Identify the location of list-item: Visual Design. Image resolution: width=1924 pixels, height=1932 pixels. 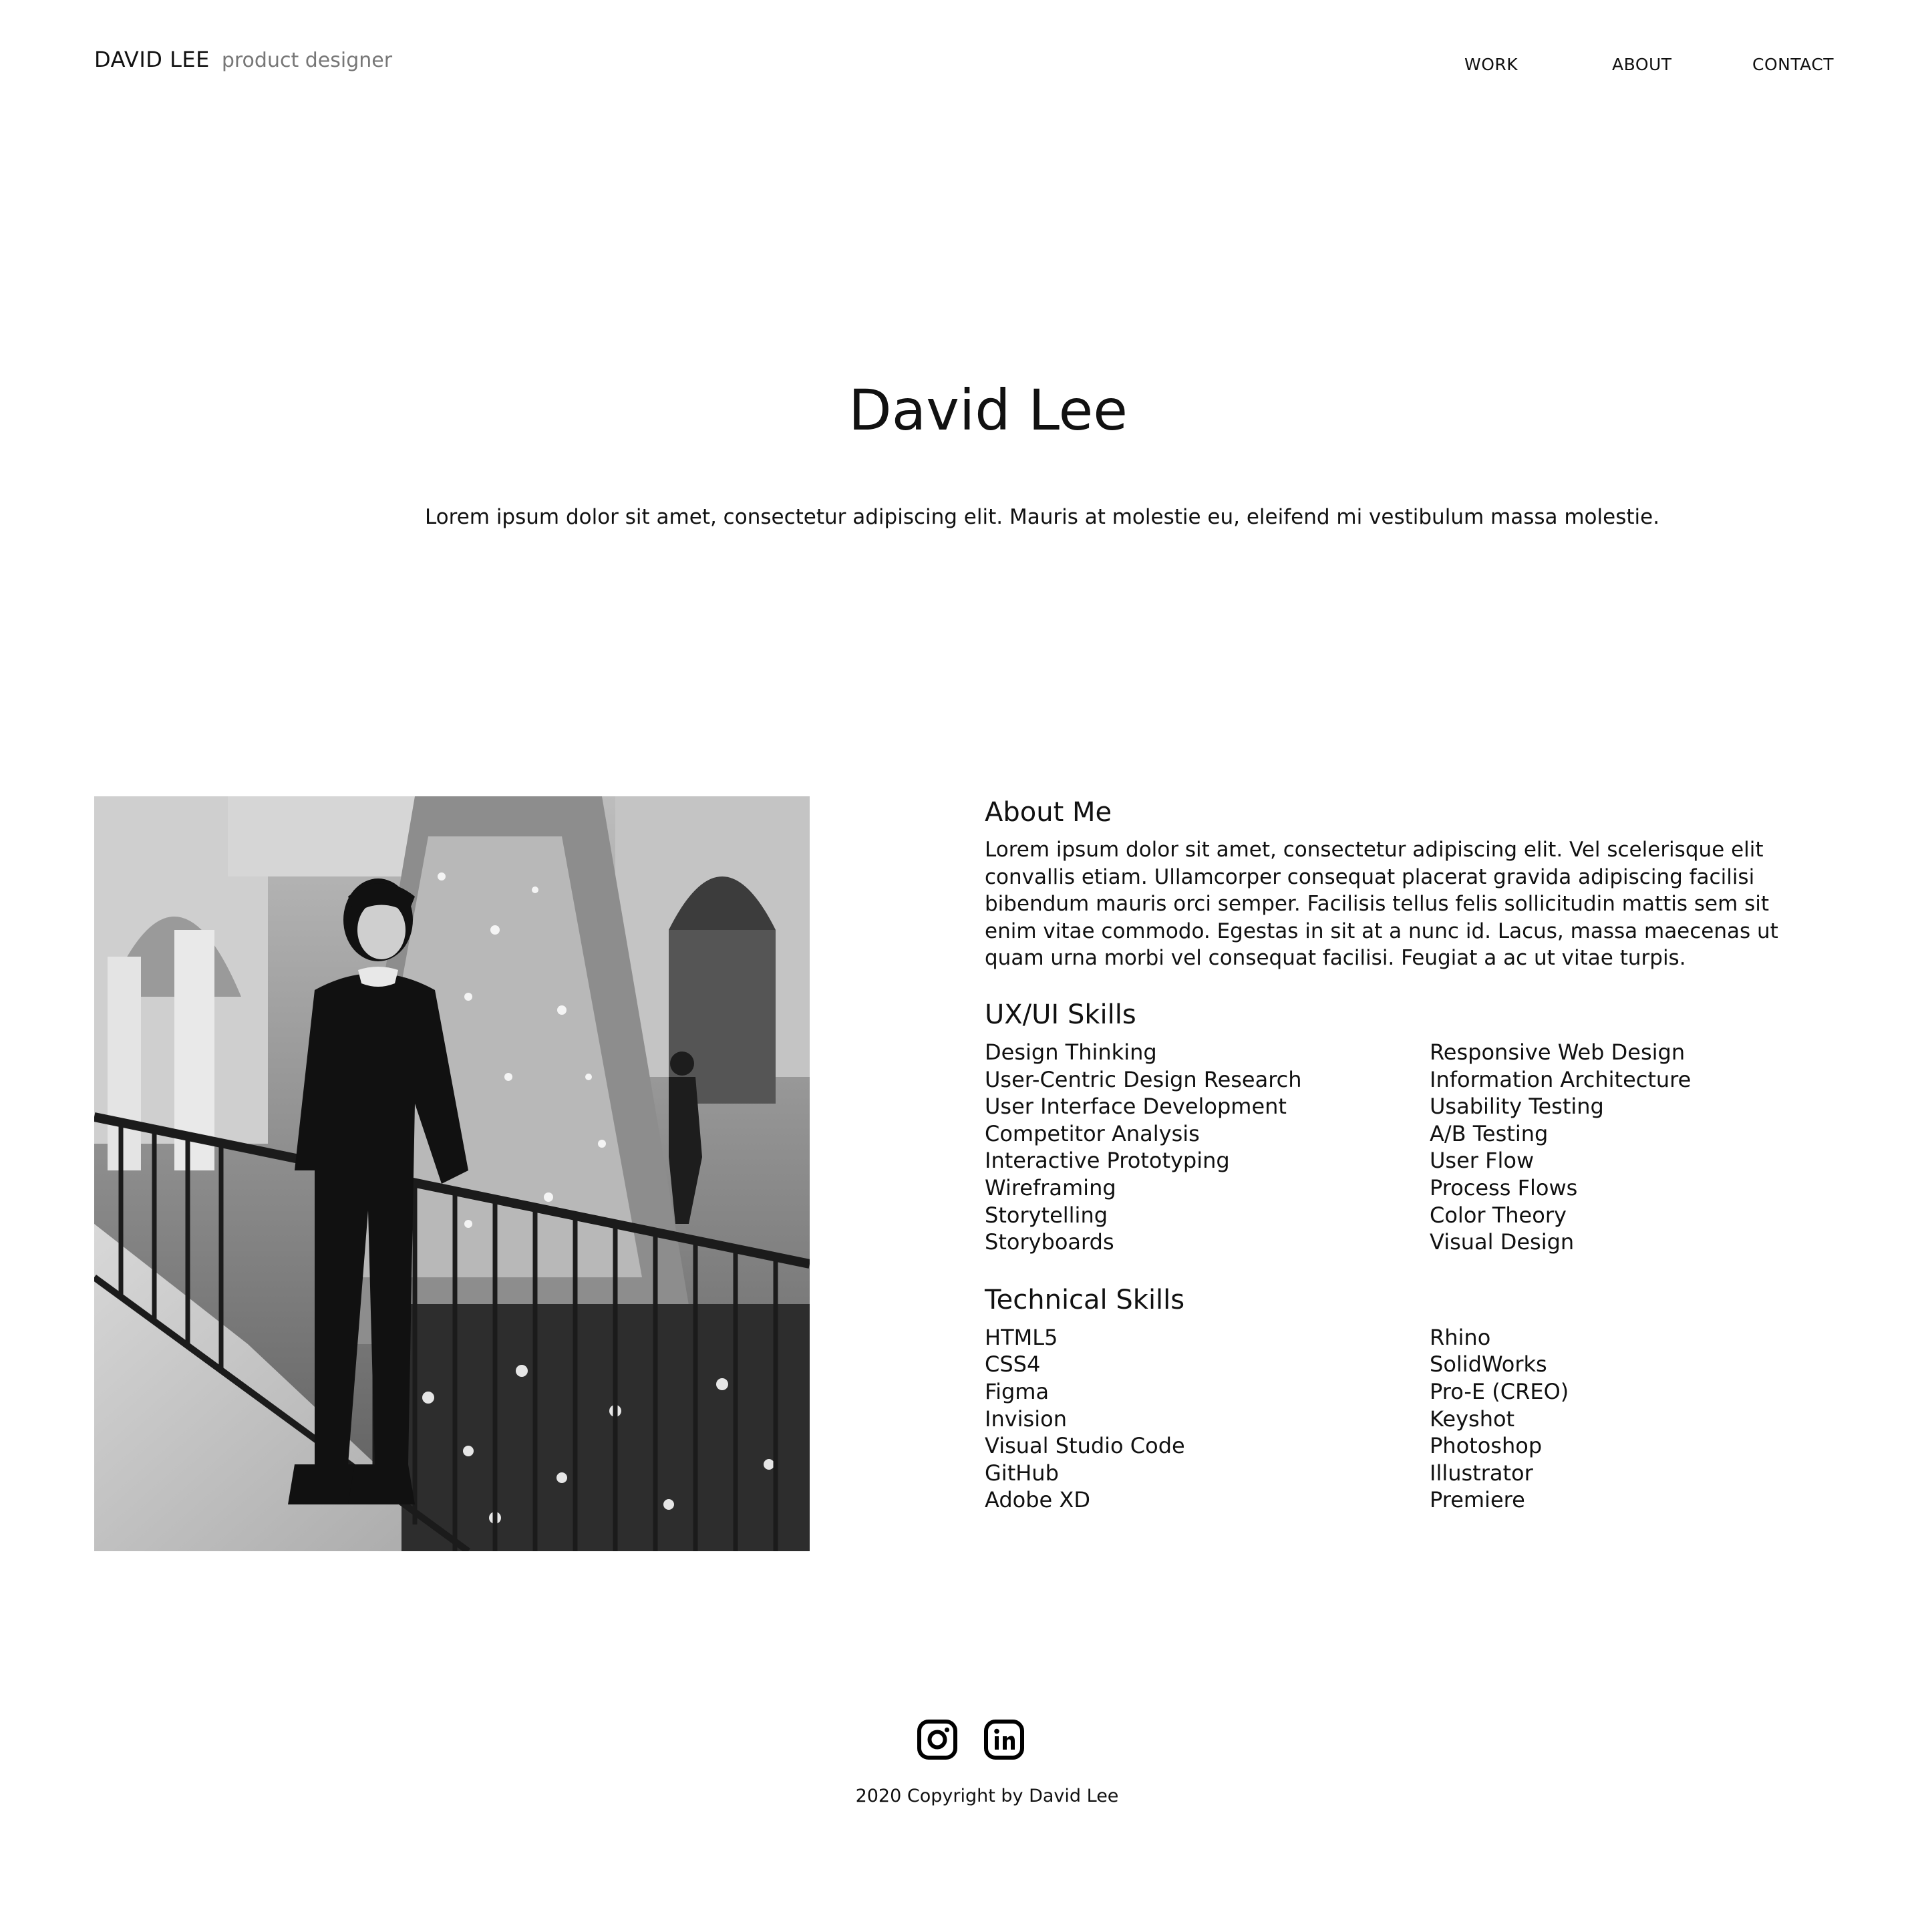
(1502, 1242).